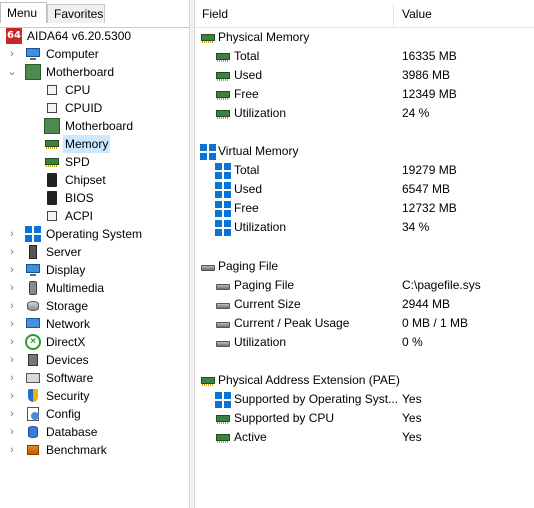 The height and width of the screenshot is (508, 534). I want to click on config-icon, so click(33, 414).